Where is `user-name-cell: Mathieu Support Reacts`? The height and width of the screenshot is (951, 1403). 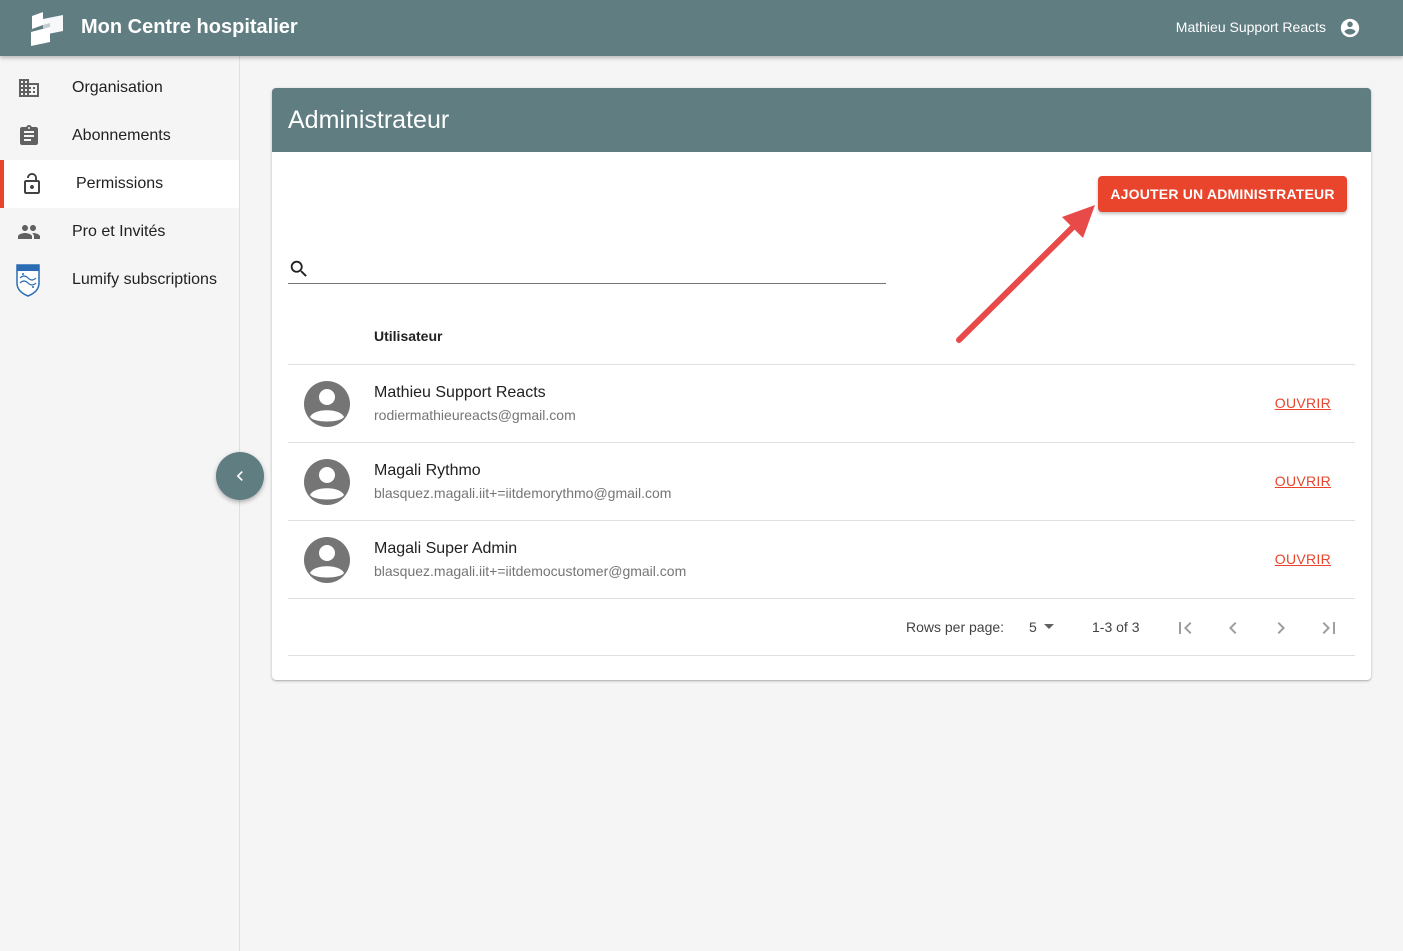 user-name-cell: Mathieu Support Reacts is located at coordinates (460, 392).